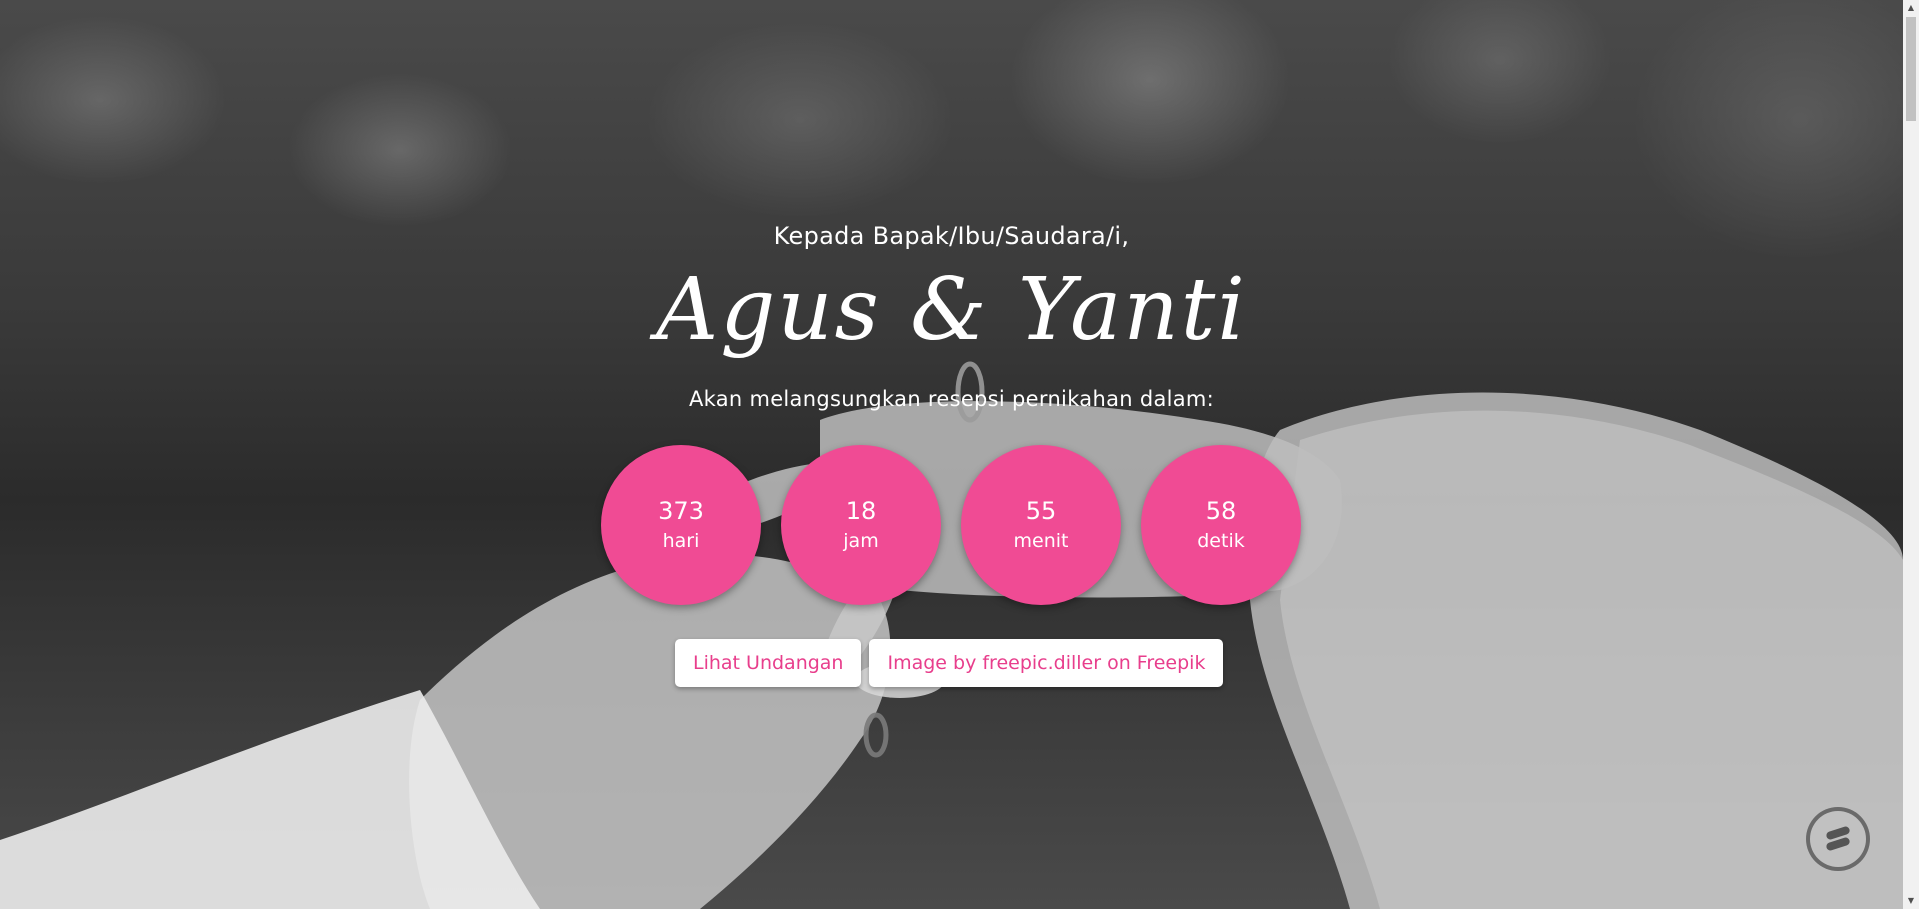 This screenshot has width=1919, height=909. Describe the element at coordinates (1221, 511) in the screenshot. I see `countdown-value: 58` at that location.